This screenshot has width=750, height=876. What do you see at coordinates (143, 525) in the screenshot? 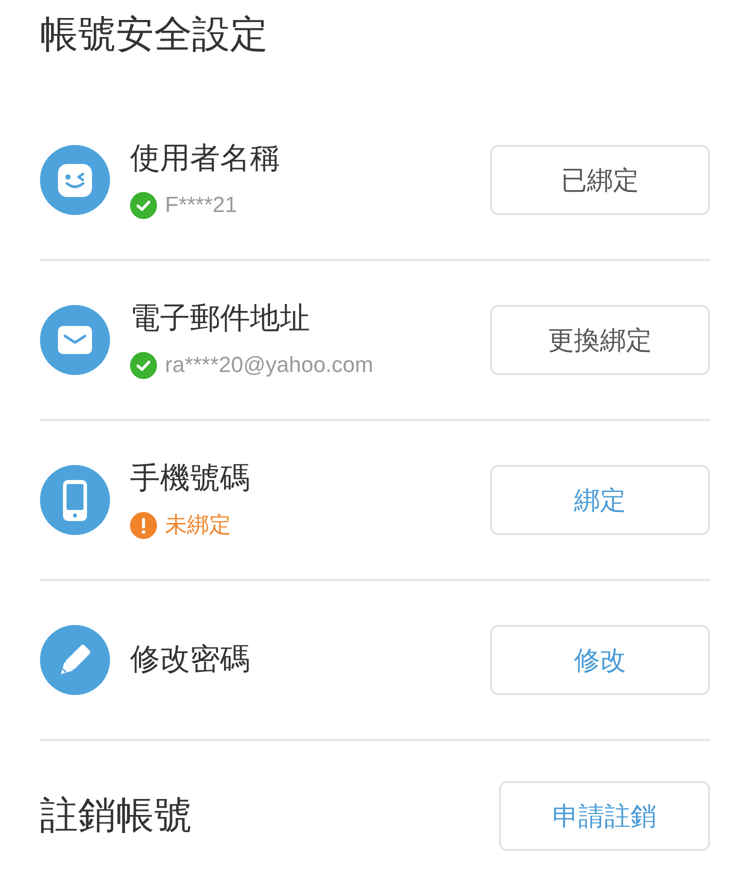
I see `warning-icon` at bounding box center [143, 525].